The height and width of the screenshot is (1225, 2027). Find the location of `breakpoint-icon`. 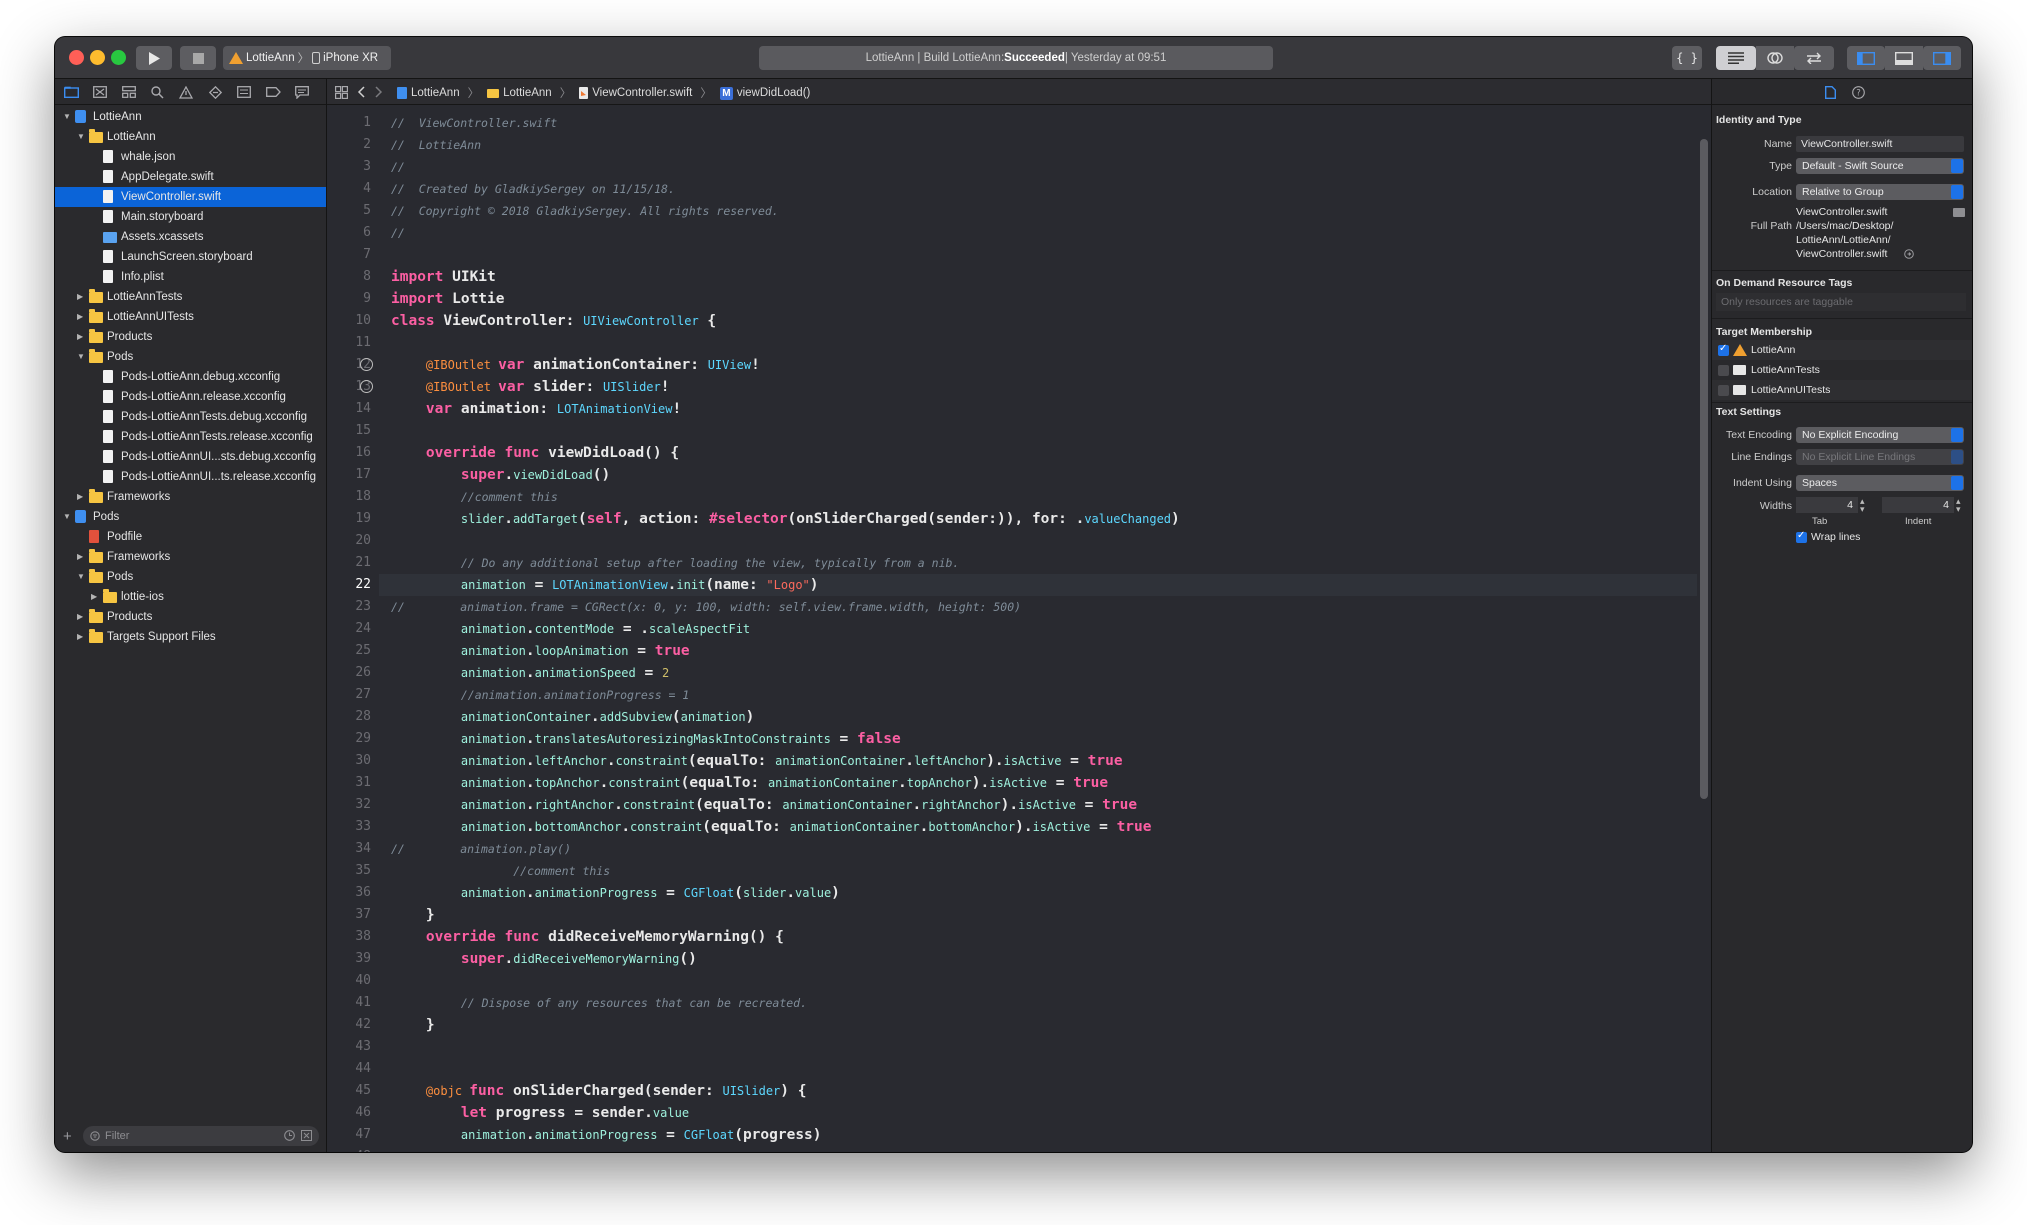

breakpoint-icon is located at coordinates (273, 92).